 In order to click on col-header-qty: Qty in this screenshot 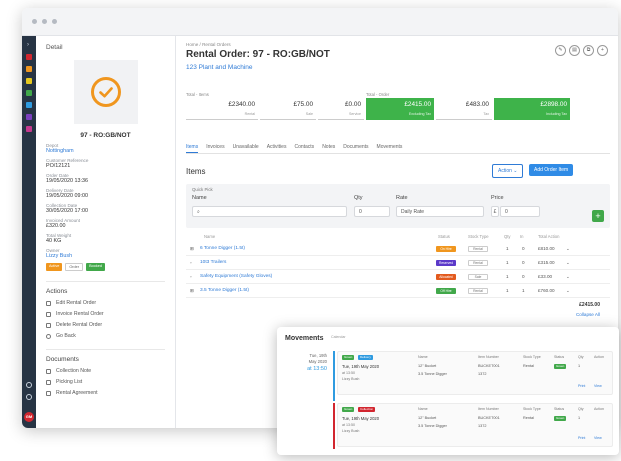, I will do `click(507, 236)`.